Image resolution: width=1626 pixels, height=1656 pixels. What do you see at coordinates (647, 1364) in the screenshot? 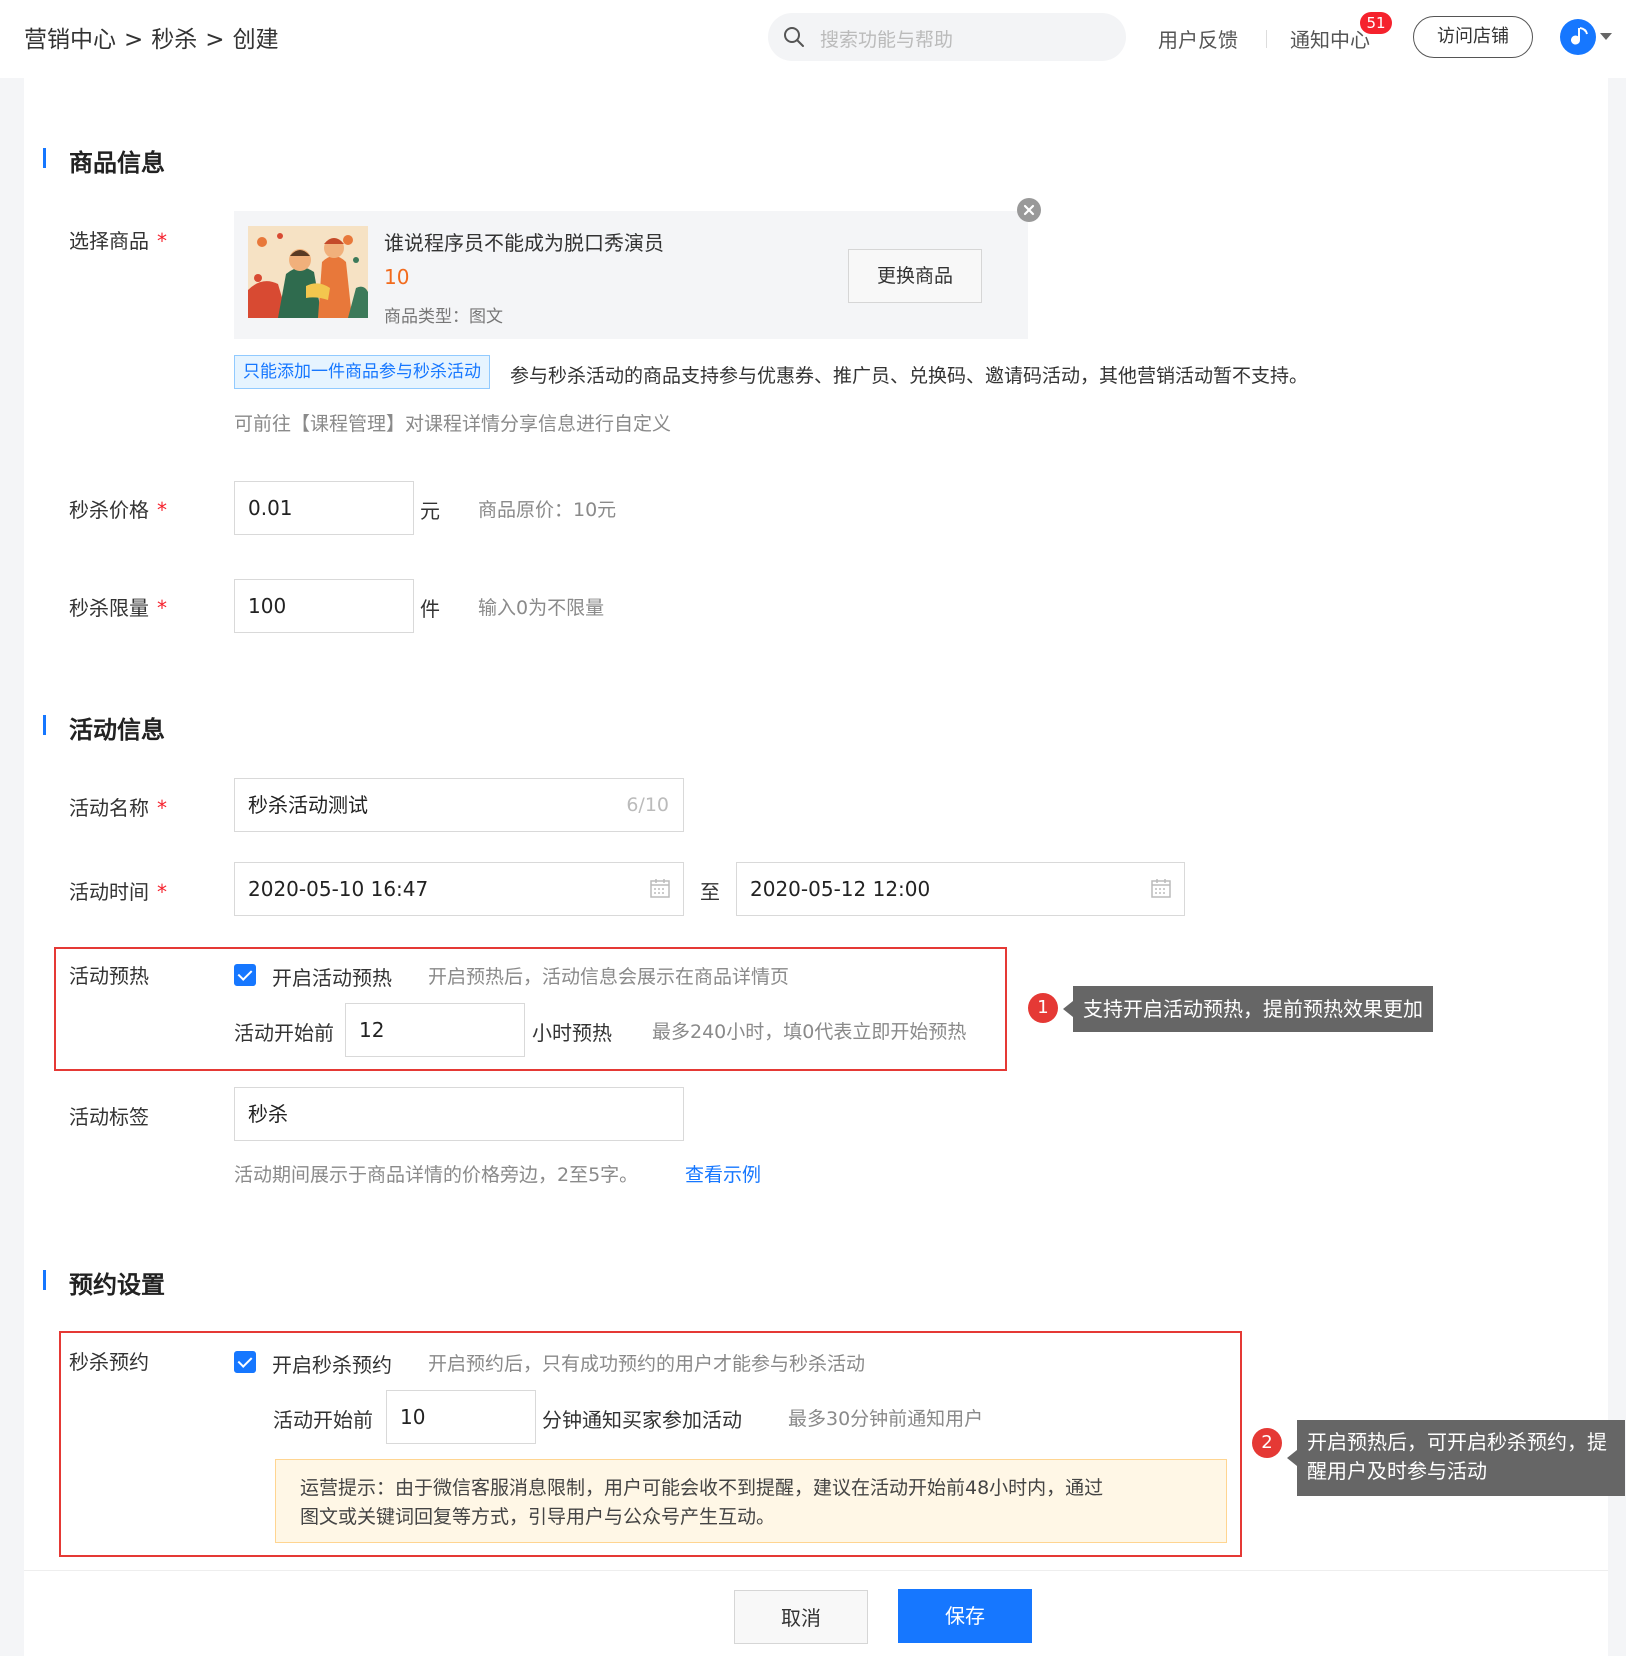
I see `reserve-hint: 开启预约后，只有成功预约的用户才能参与秒杀活动` at bounding box center [647, 1364].